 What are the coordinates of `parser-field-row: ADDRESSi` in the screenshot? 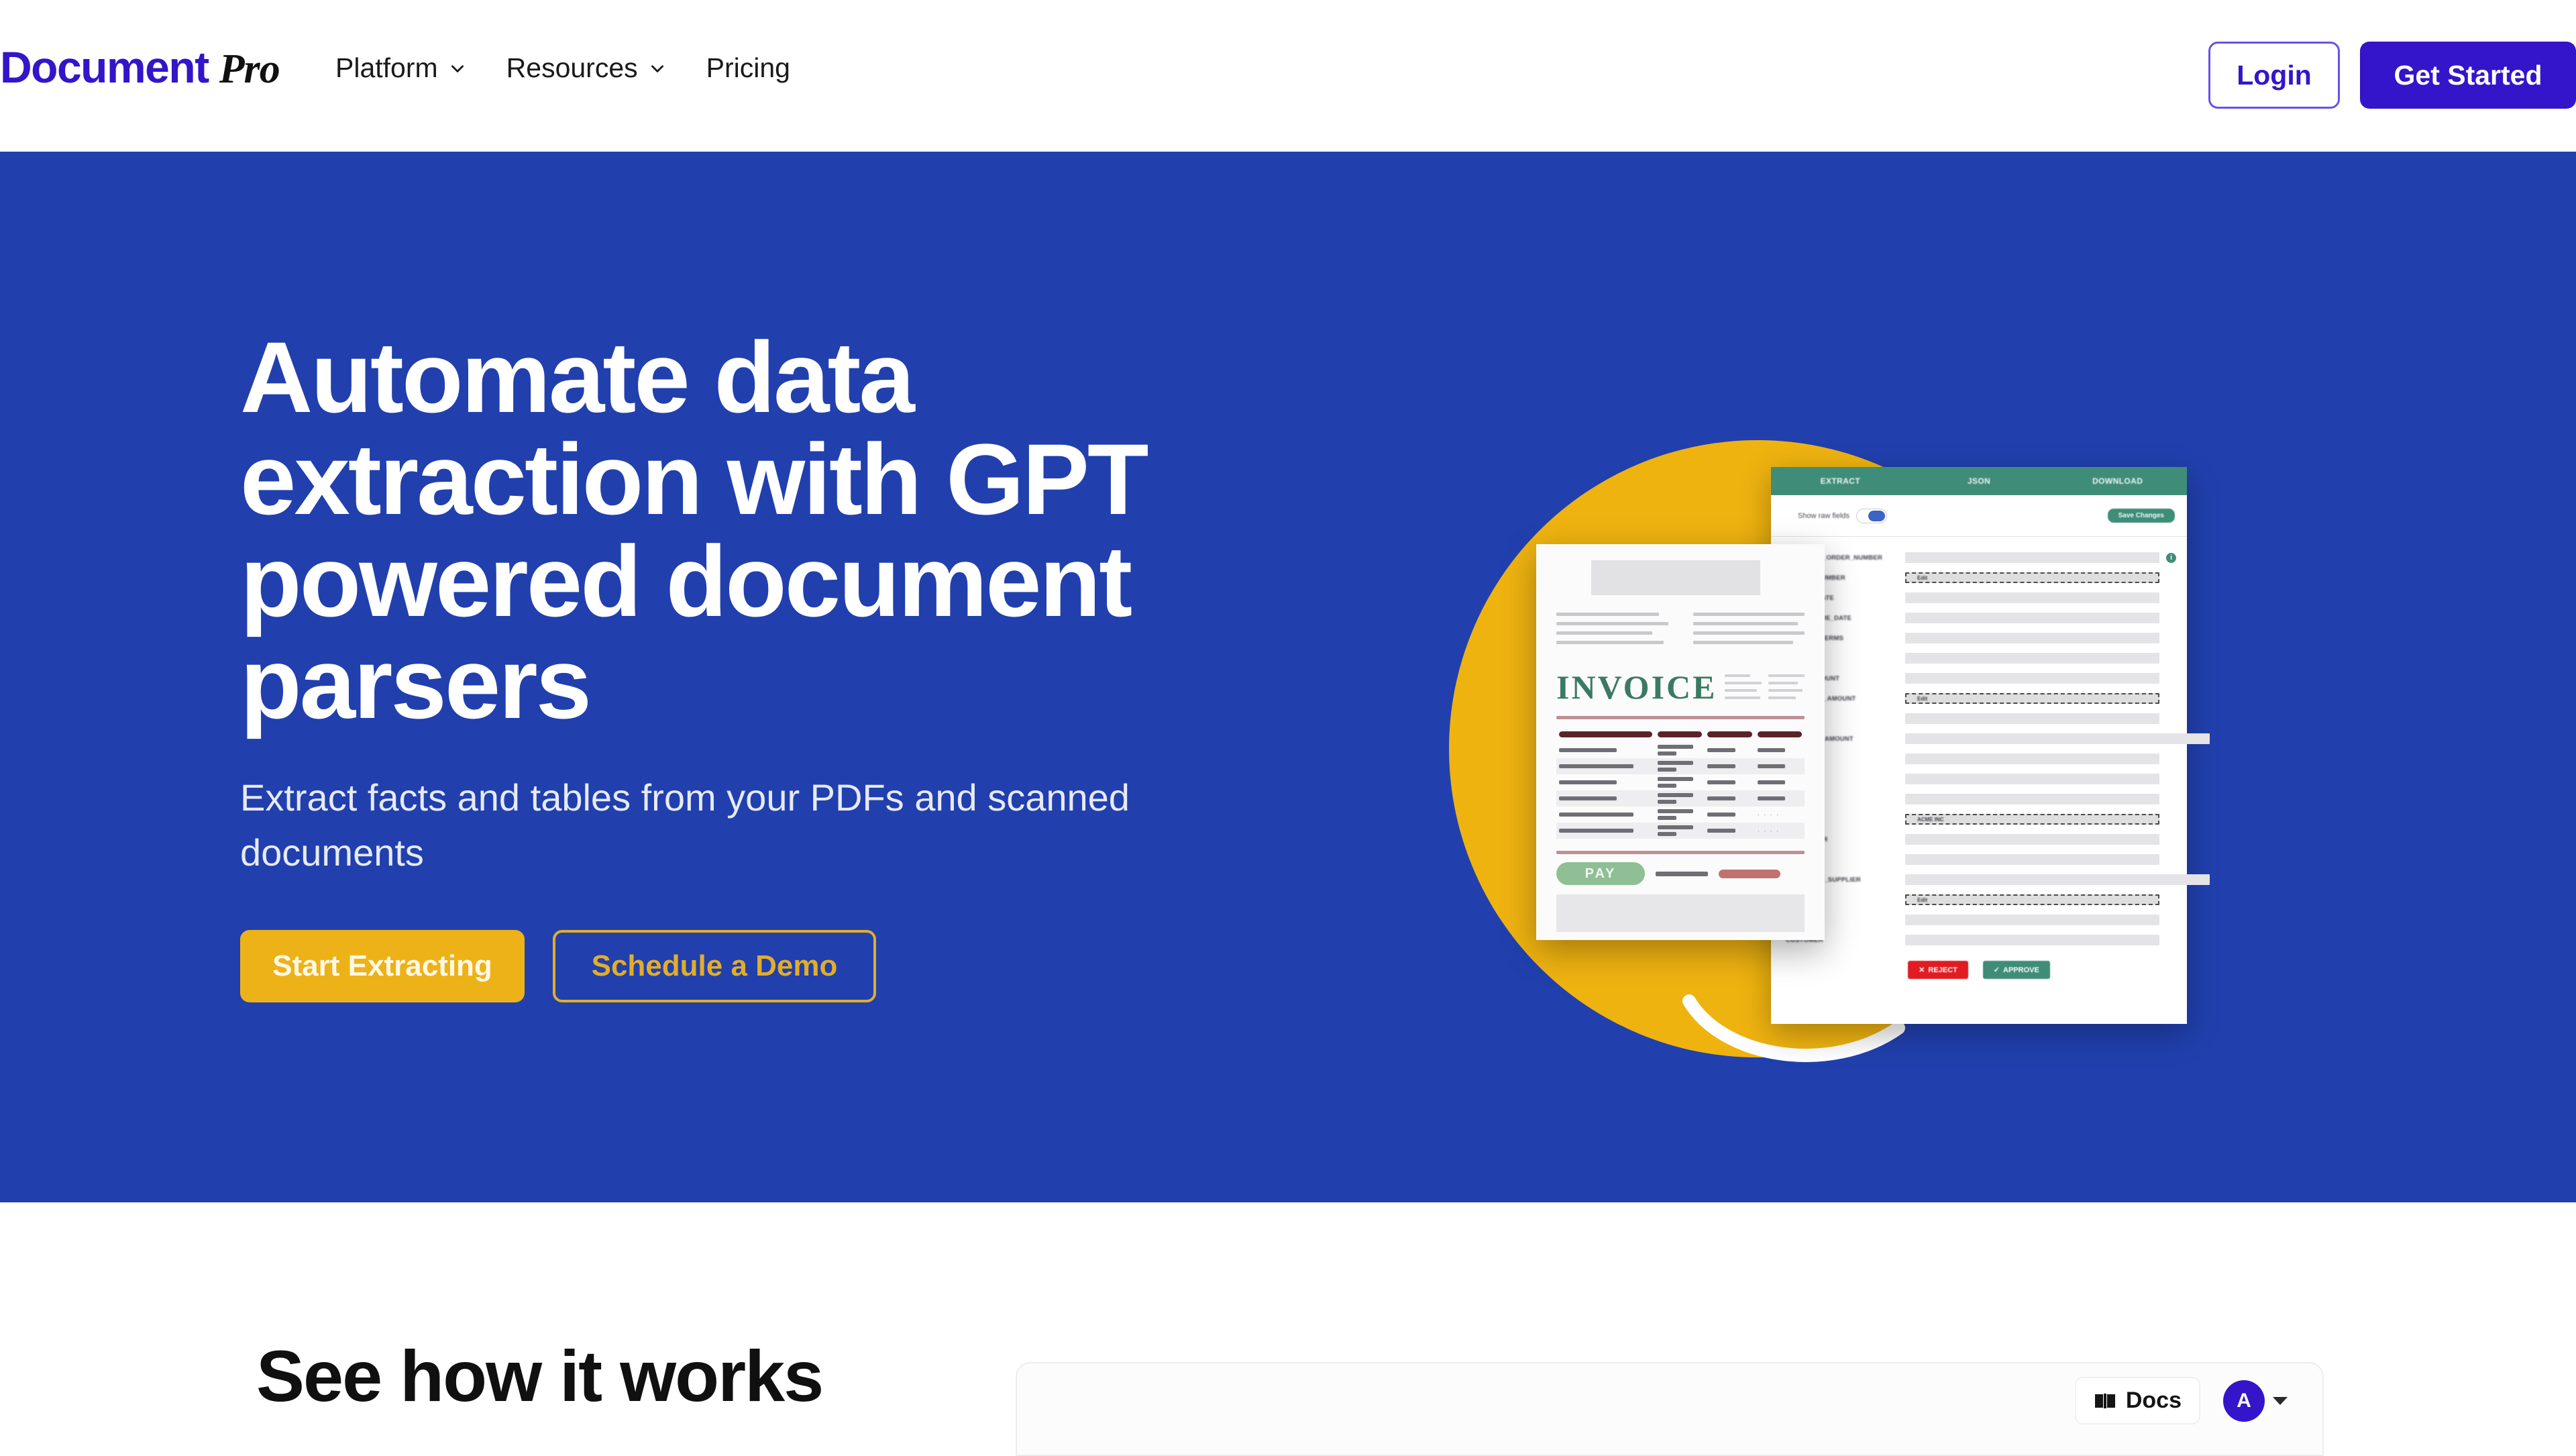 It's located at (1981, 779).